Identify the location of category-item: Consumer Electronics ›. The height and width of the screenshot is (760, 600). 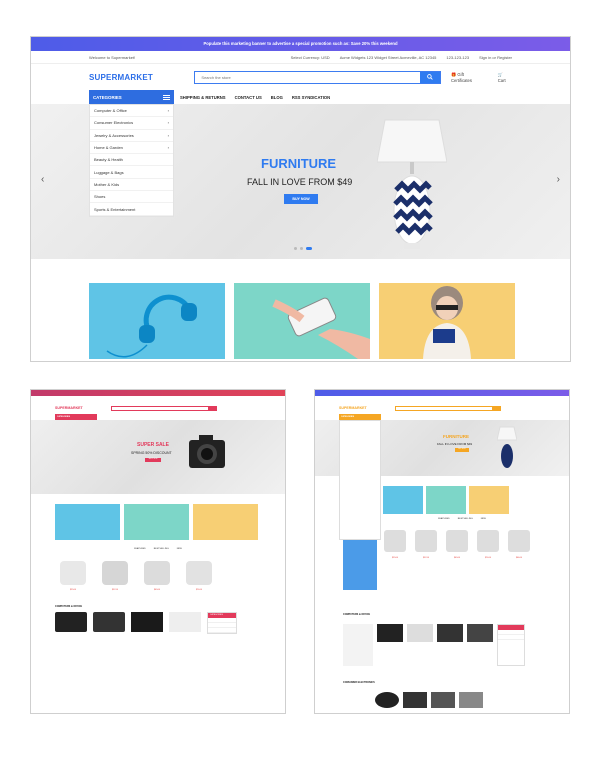
(131, 123).